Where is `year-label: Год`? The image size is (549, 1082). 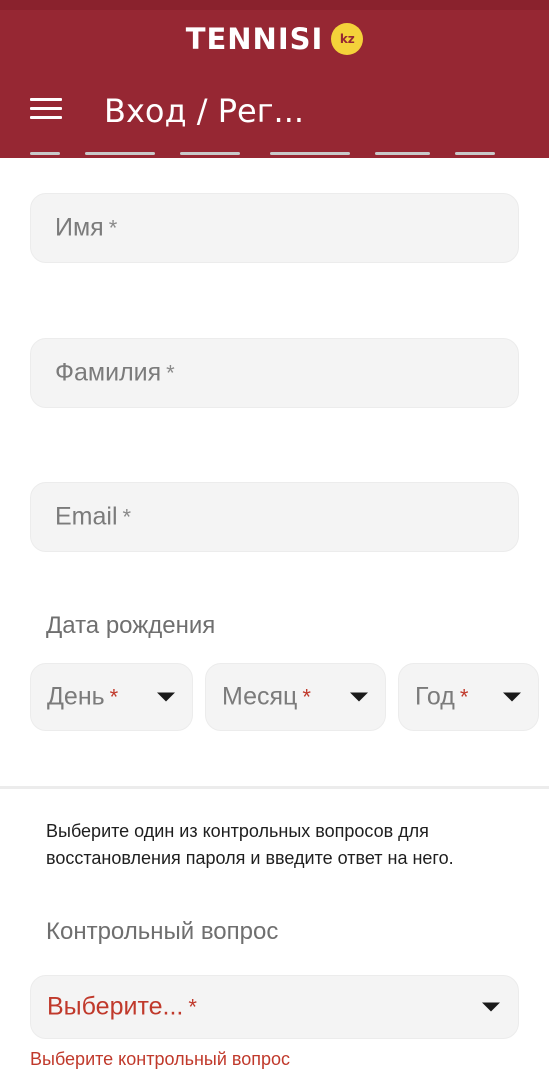
year-label: Год is located at coordinates (435, 696).